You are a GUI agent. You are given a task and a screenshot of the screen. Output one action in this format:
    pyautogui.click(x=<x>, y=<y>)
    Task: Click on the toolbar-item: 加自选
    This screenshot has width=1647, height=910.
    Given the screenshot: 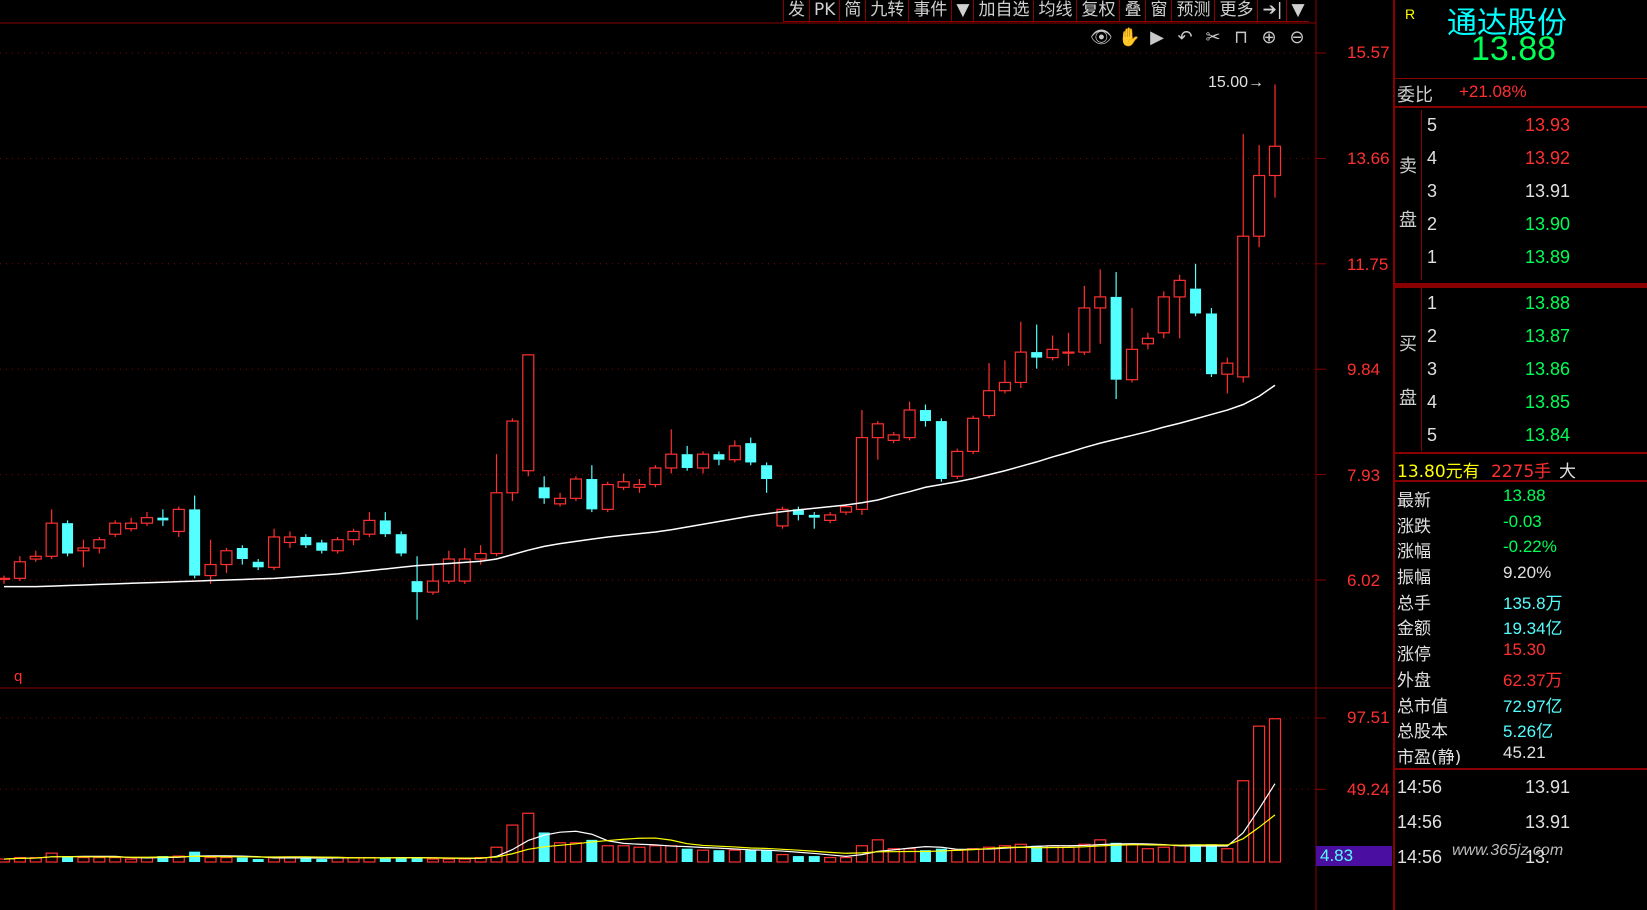 What is the action you would take?
    pyautogui.click(x=1003, y=11)
    